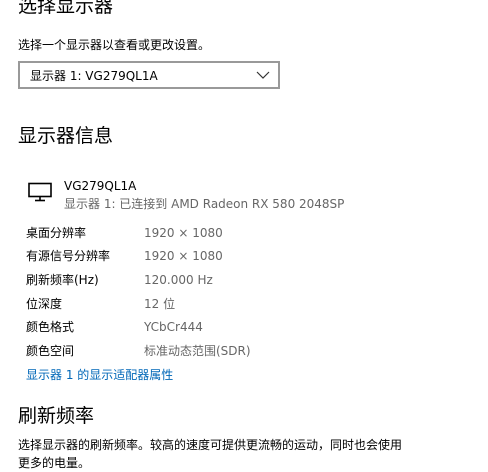 The height and width of the screenshot is (472, 488). What do you see at coordinates (216, 304) in the screenshot?
I see `info-row-bit-depth: 位深度 12 位` at bounding box center [216, 304].